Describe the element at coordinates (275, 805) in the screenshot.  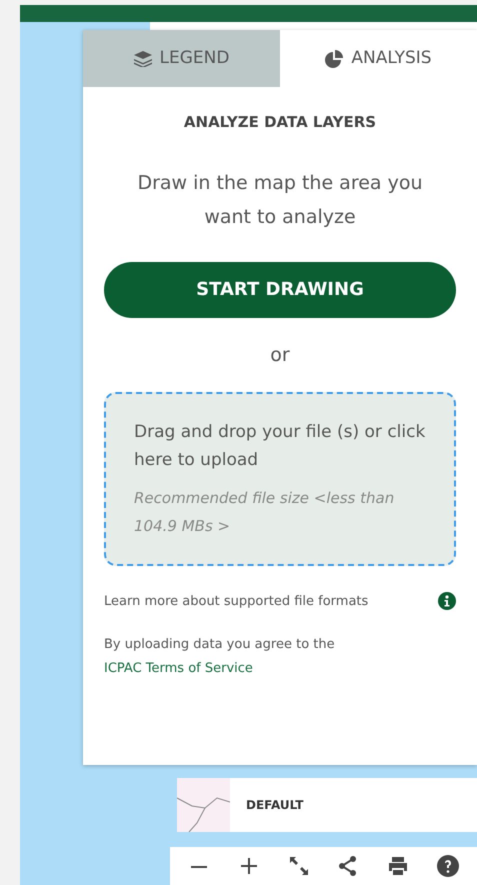
I see `basemap-label: DEFAULT` at that location.